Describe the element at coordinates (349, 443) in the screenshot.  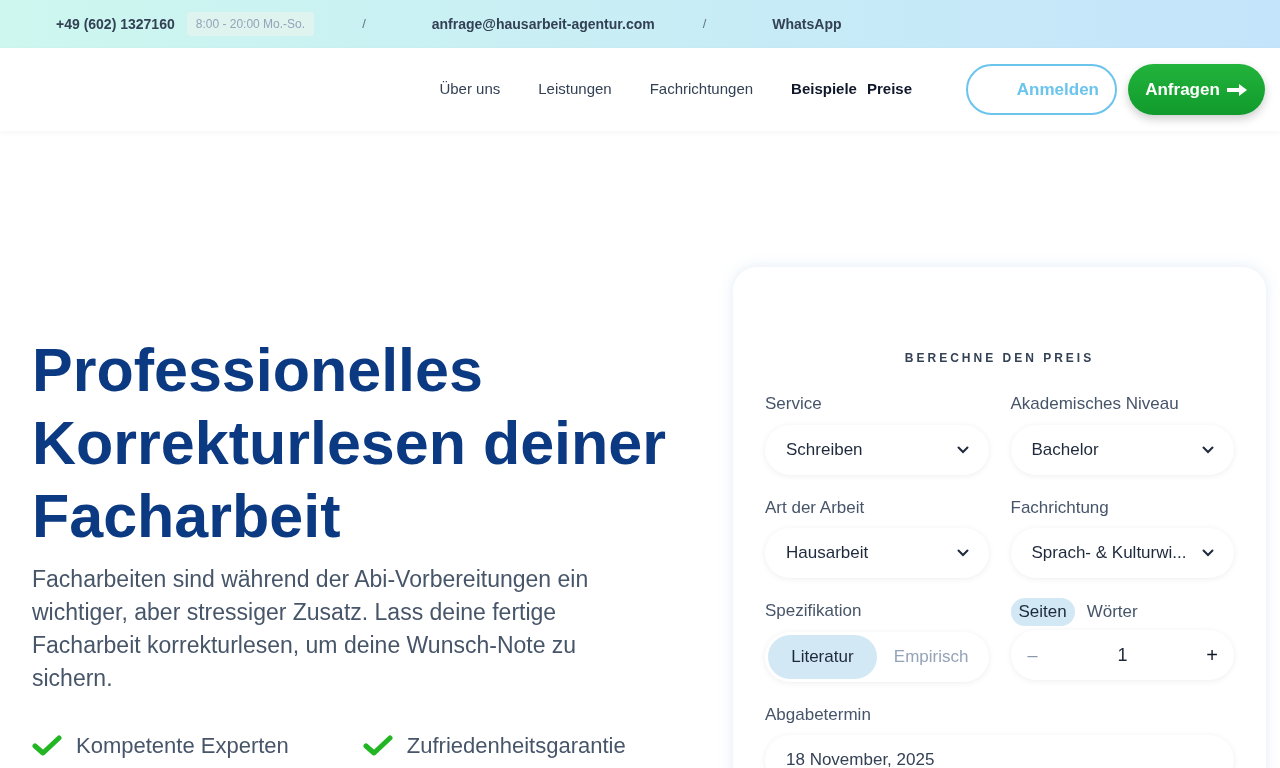
I see `hero-title: Professionelles Korrekturlesen deiner Facharbeit` at that location.